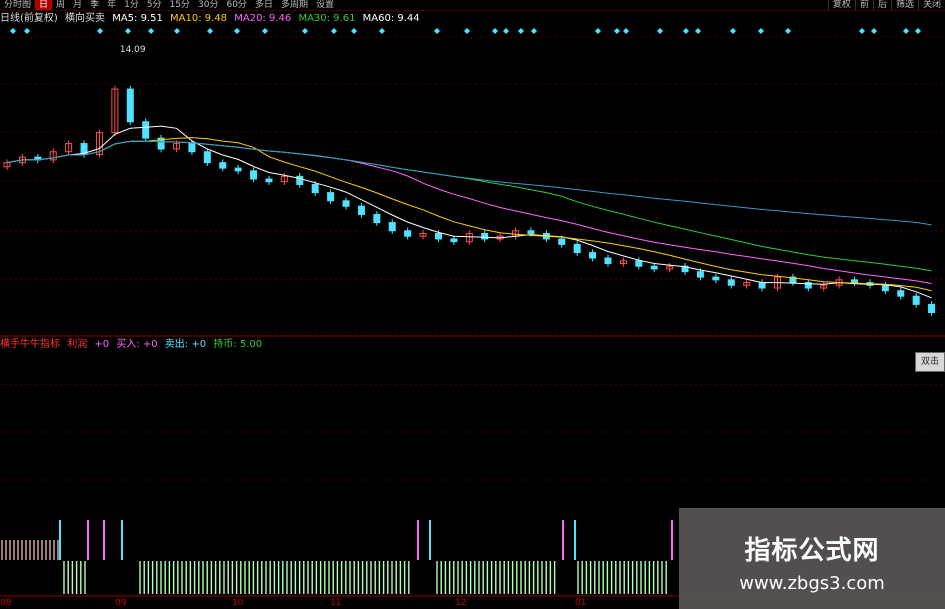 The image size is (945, 609). I want to click on watermark: 指标公式网 www.zbgs3.com, so click(812, 558).